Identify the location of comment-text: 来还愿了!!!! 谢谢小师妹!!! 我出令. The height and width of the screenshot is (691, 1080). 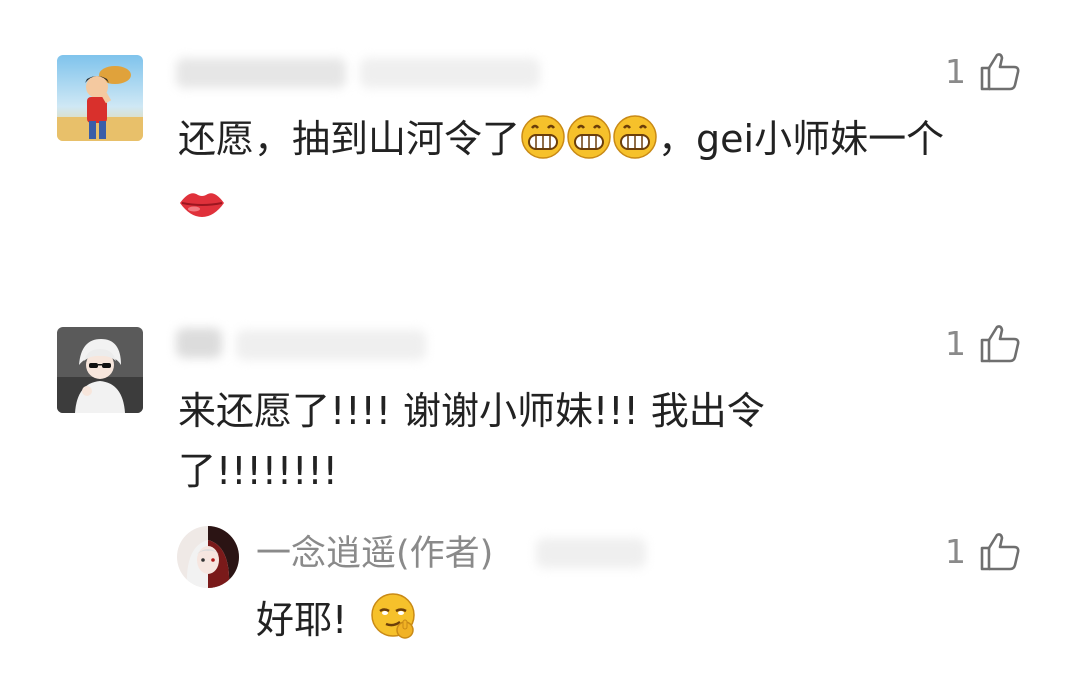
(471, 411).